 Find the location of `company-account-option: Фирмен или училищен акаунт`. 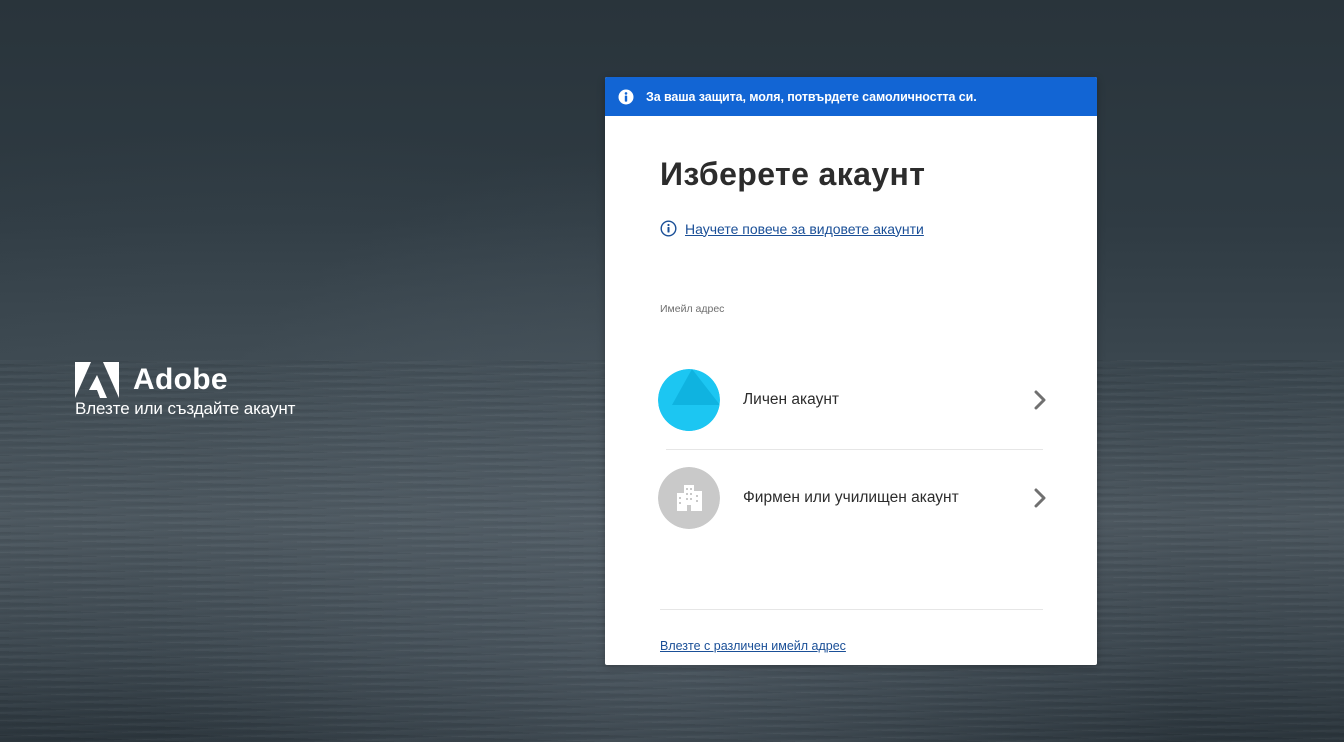

company-account-option: Фирмен или училищен акаунт is located at coordinates (854, 498).